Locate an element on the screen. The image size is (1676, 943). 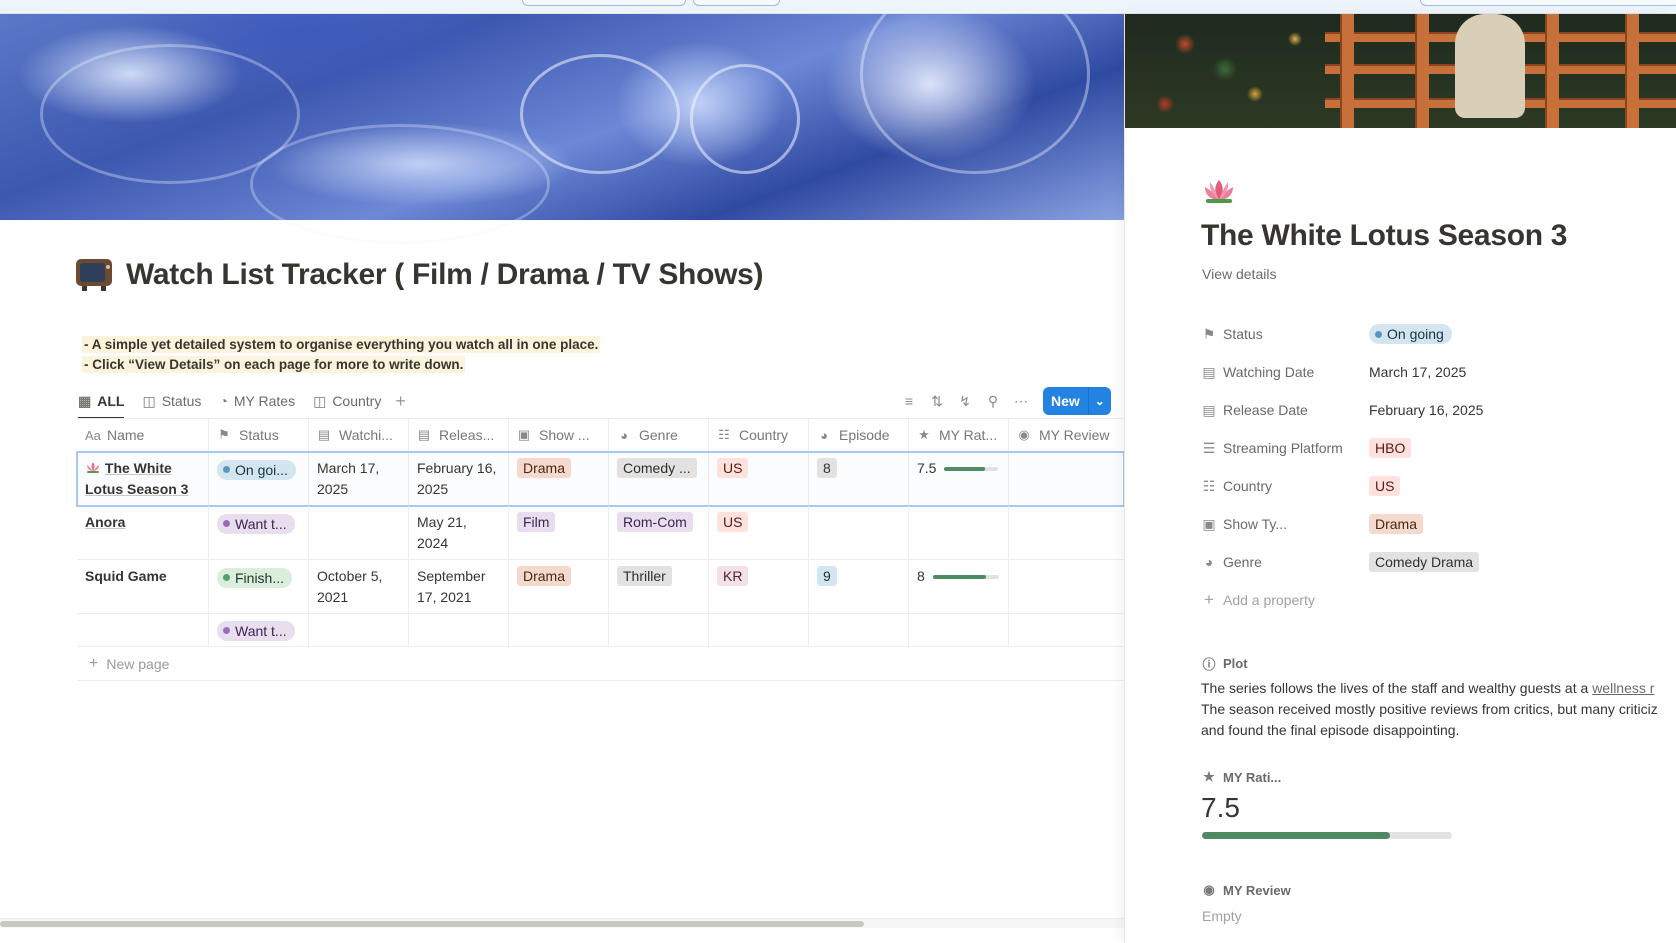
row-genre-cell is located at coordinates (659, 630).